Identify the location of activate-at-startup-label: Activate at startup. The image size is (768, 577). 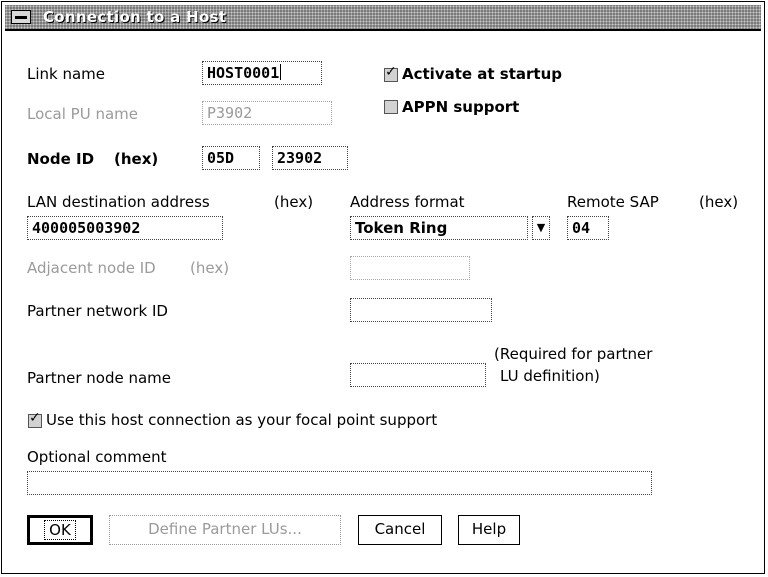
(482, 74).